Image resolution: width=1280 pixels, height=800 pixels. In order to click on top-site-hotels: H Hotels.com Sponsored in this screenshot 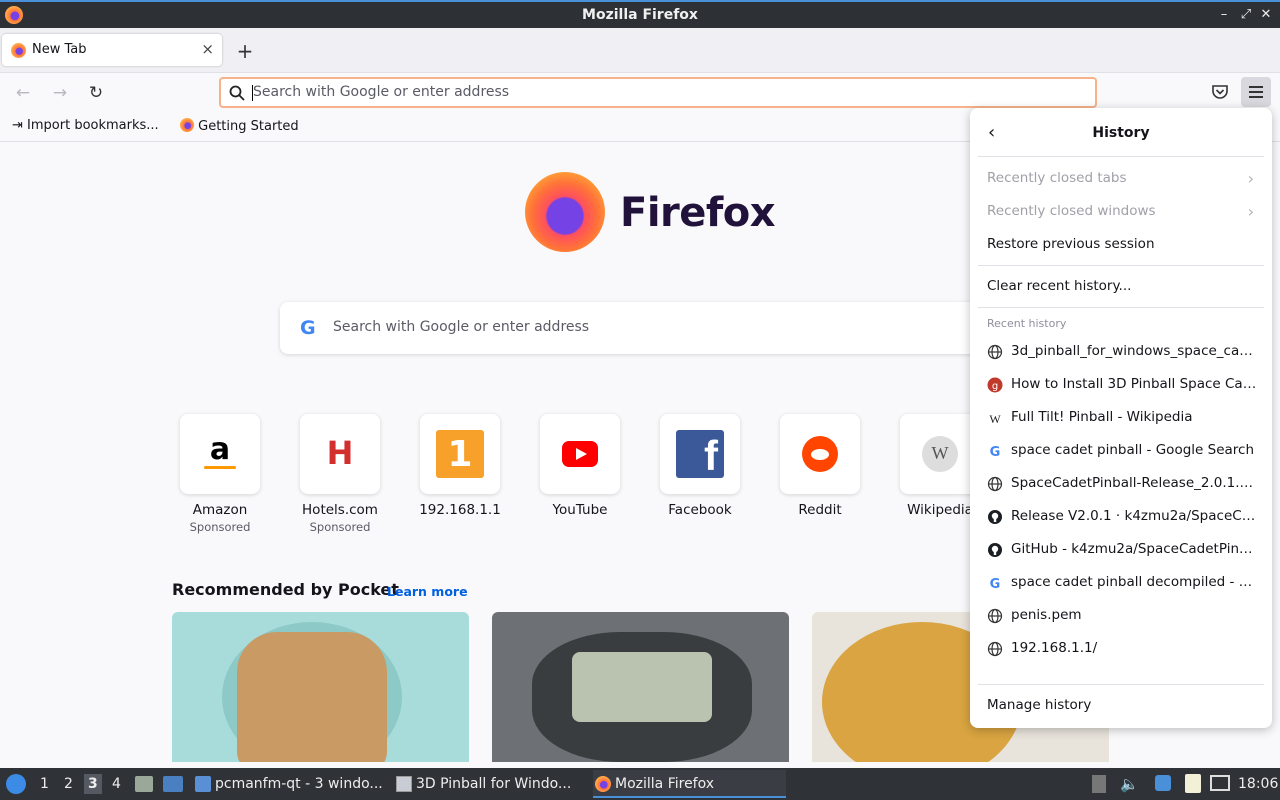, I will do `click(340, 479)`.